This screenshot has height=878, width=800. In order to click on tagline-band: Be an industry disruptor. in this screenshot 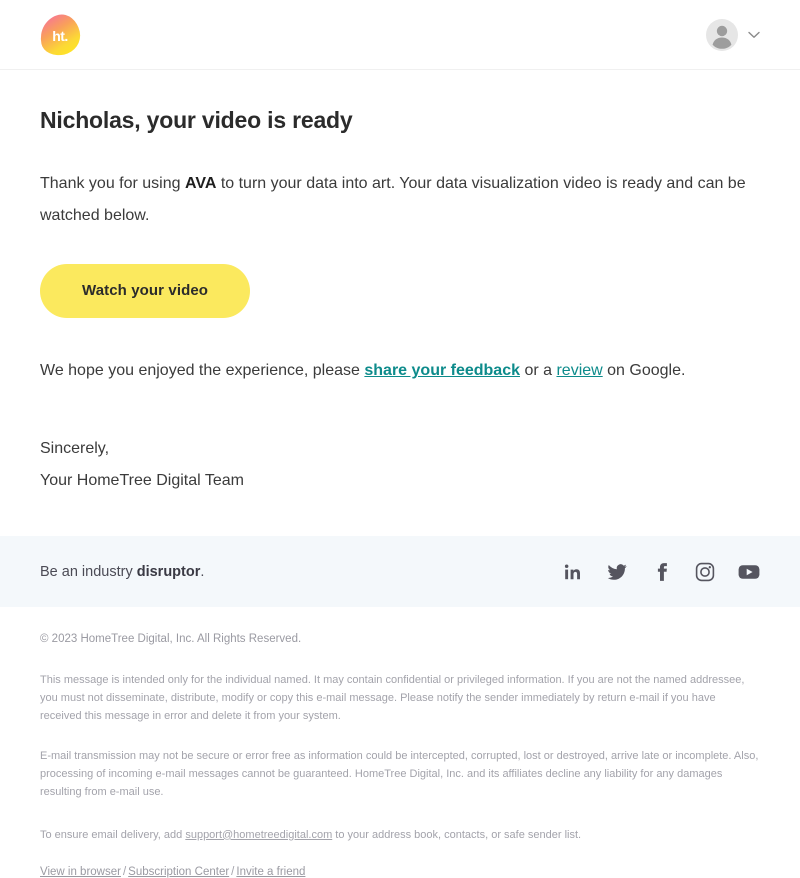, I will do `click(400, 572)`.